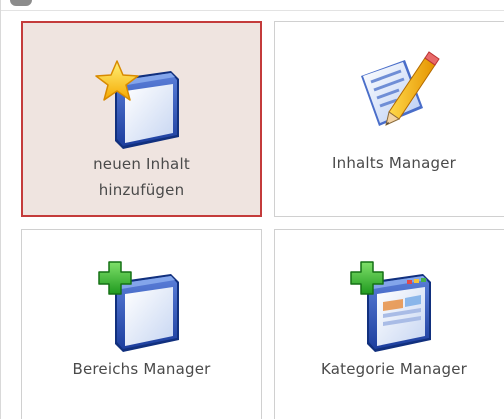  What do you see at coordinates (141, 369) in the screenshot?
I see `tile-section-manager-label: Bereichs Manager` at bounding box center [141, 369].